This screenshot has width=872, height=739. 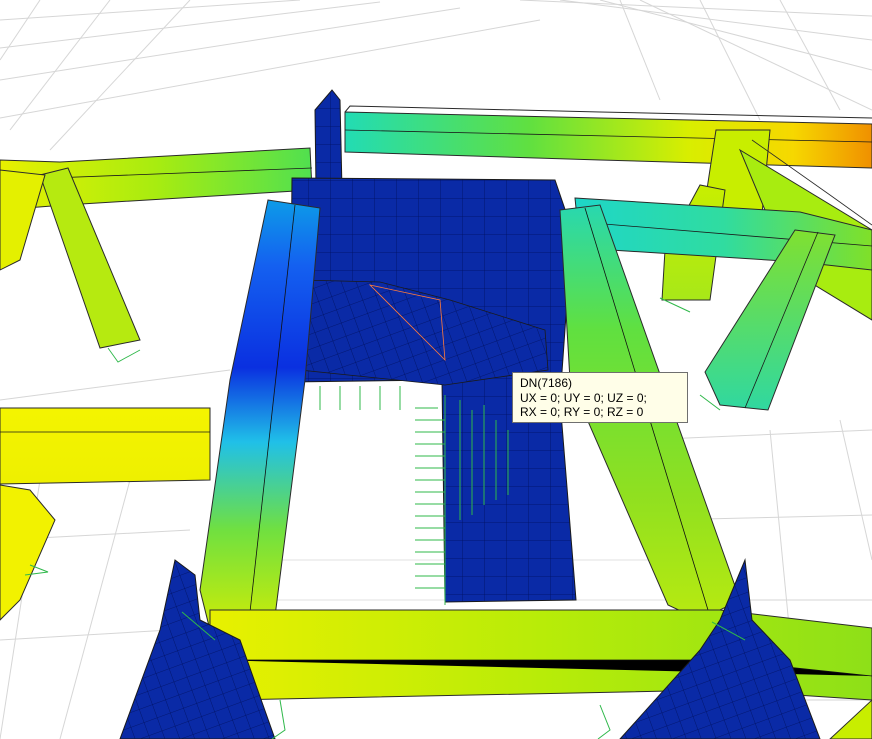 I want to click on tooltip-rotations: RX = 0; RY = 0; RZ = 0, so click(x=582, y=412).